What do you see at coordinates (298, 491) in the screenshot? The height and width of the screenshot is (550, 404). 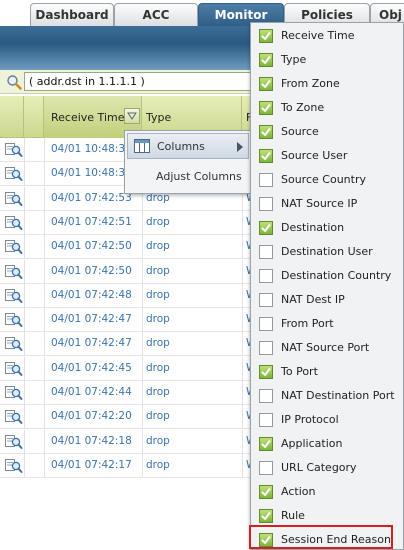 I see `column-option-label: Action` at bounding box center [298, 491].